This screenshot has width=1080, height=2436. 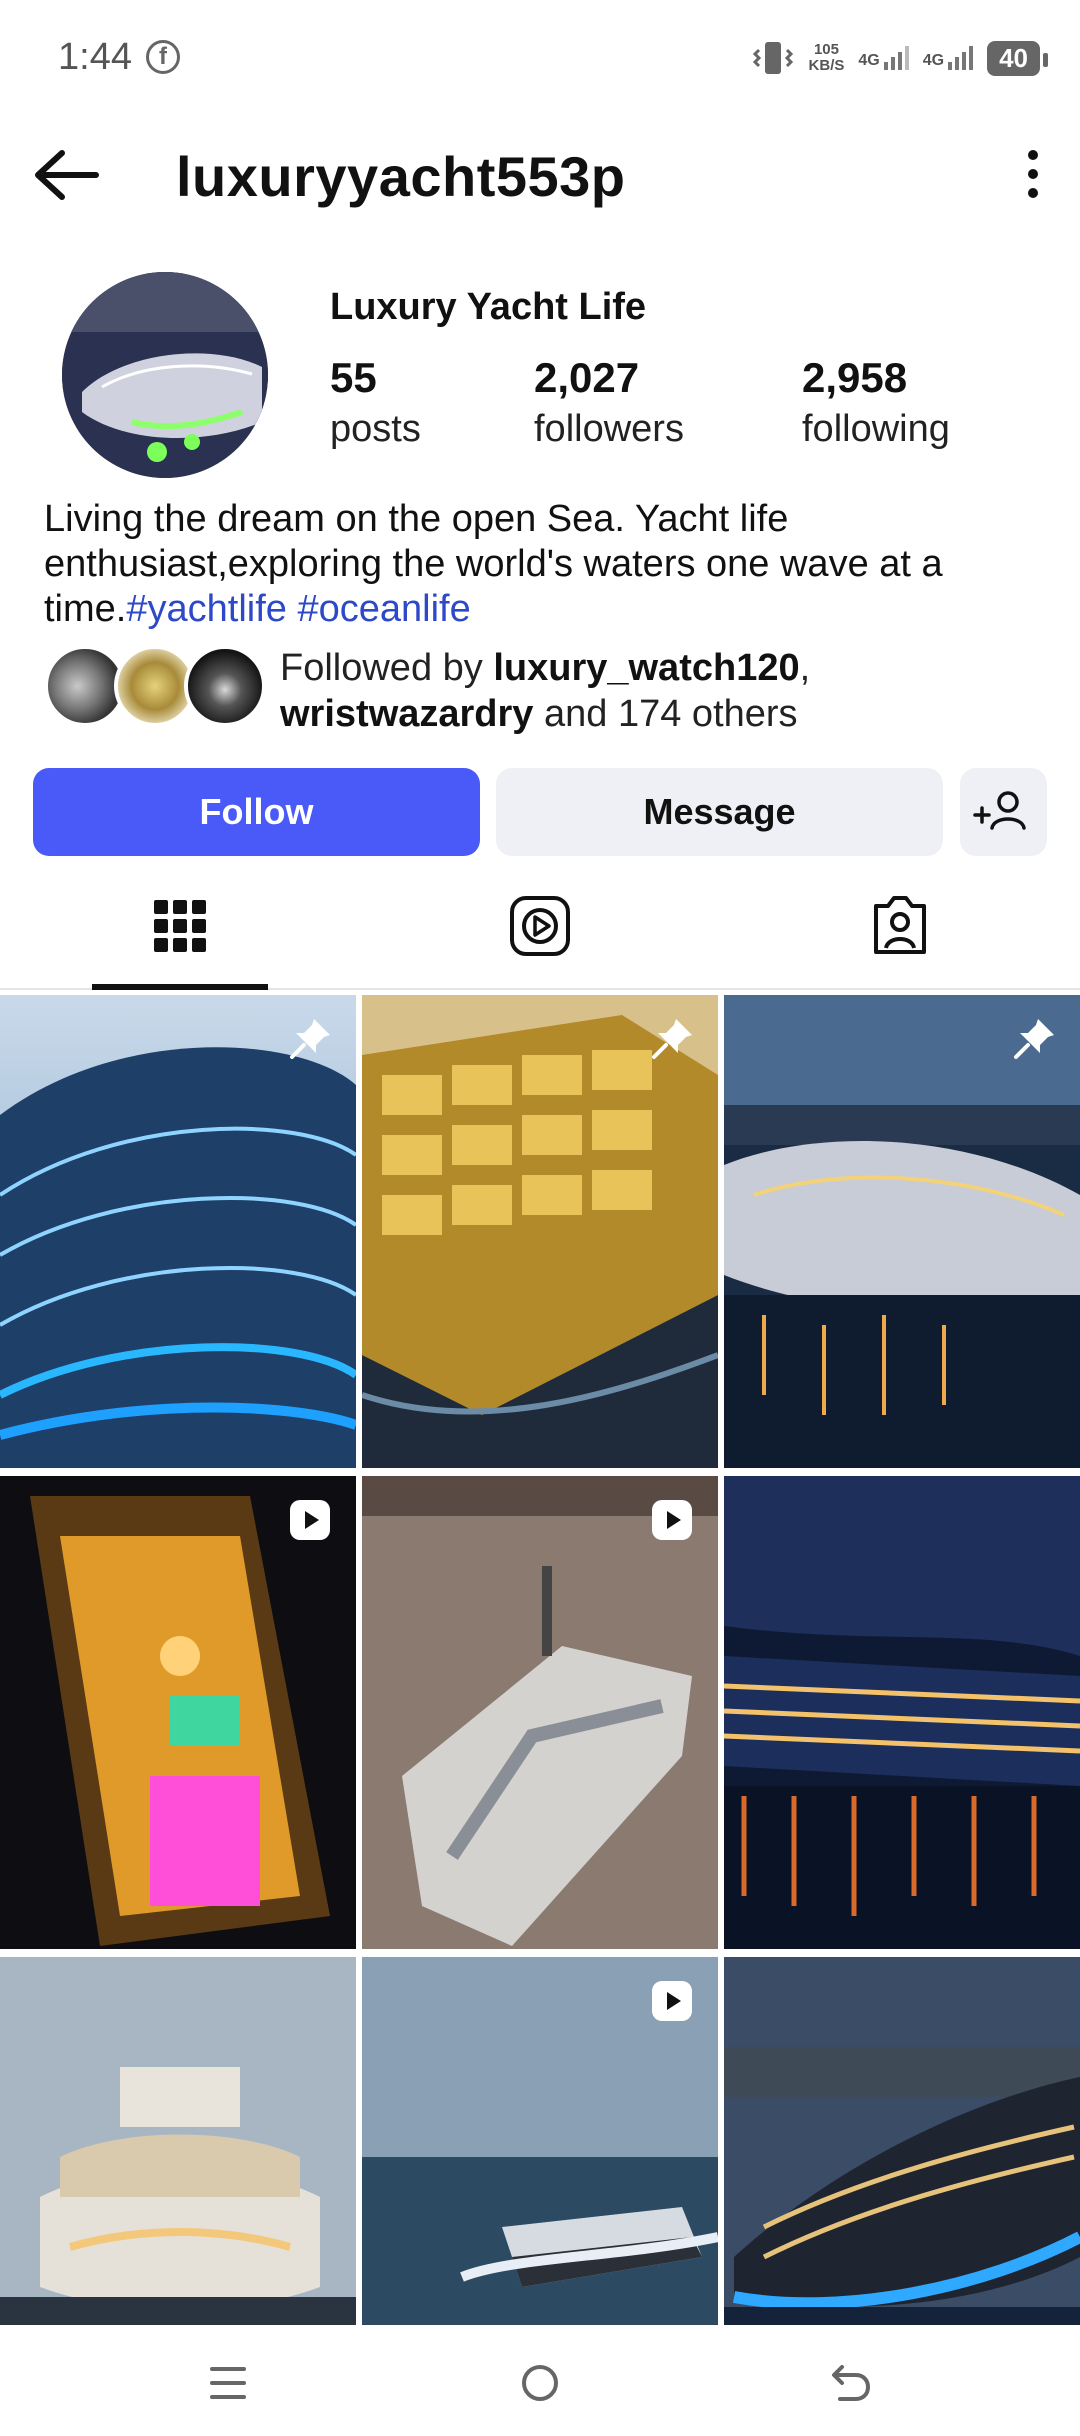 What do you see at coordinates (826, 49) in the screenshot?
I see `speed-value: 105` at bounding box center [826, 49].